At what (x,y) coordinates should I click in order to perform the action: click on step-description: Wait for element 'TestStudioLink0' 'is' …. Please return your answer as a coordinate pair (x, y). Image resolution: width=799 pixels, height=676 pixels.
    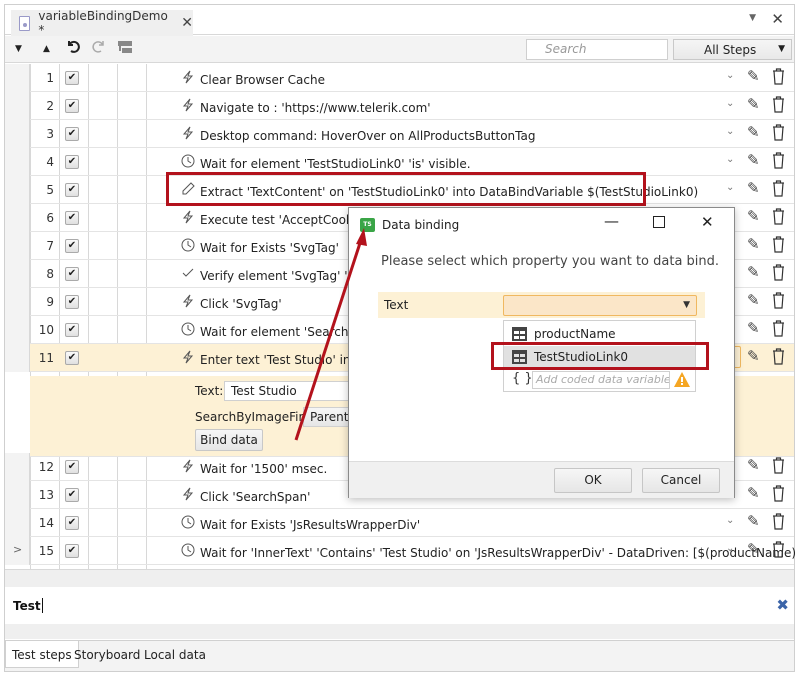
    Looking at the image, I should click on (325, 162).